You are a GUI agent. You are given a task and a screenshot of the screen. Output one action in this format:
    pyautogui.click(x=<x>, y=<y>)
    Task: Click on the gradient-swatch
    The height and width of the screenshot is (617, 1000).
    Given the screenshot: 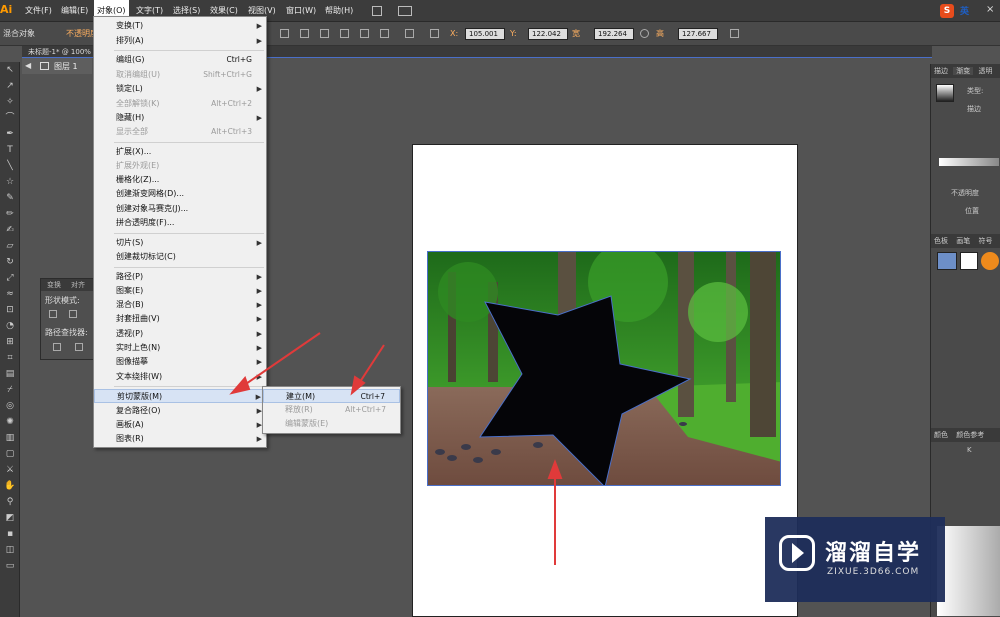 What is the action you would take?
    pyautogui.click(x=945, y=93)
    